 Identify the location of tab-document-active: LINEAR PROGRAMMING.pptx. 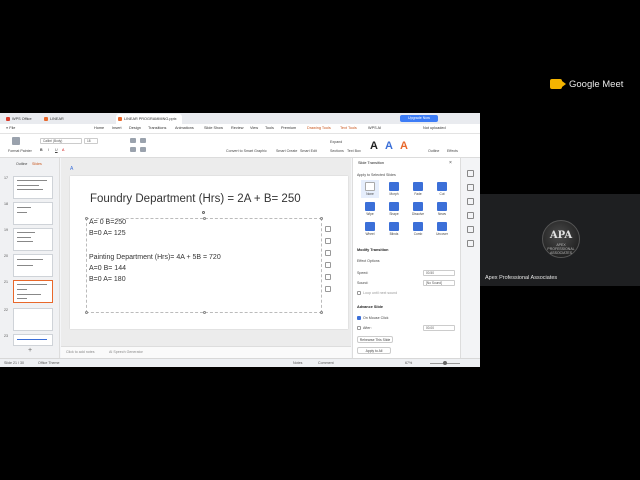
(149, 119).